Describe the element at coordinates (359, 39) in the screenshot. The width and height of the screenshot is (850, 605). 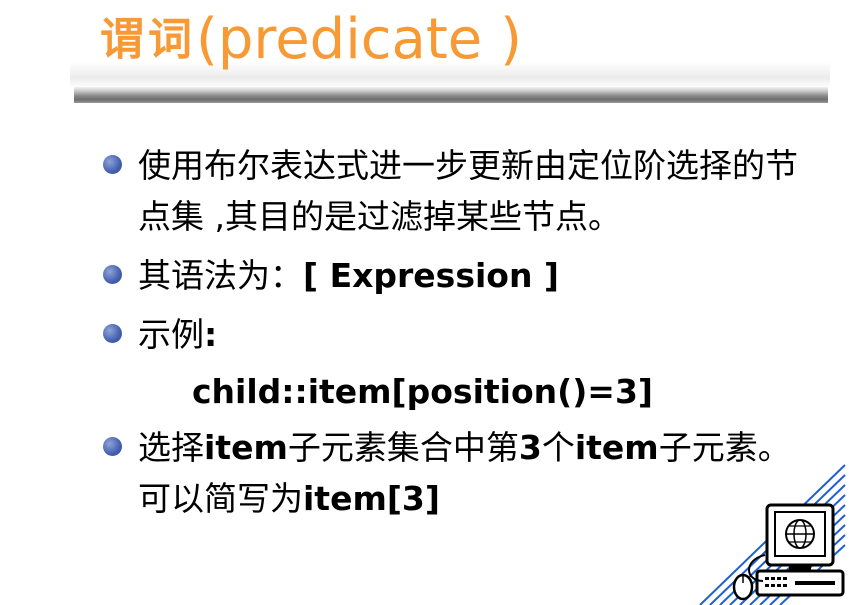
I see `title-latin: (predicate )` at that location.